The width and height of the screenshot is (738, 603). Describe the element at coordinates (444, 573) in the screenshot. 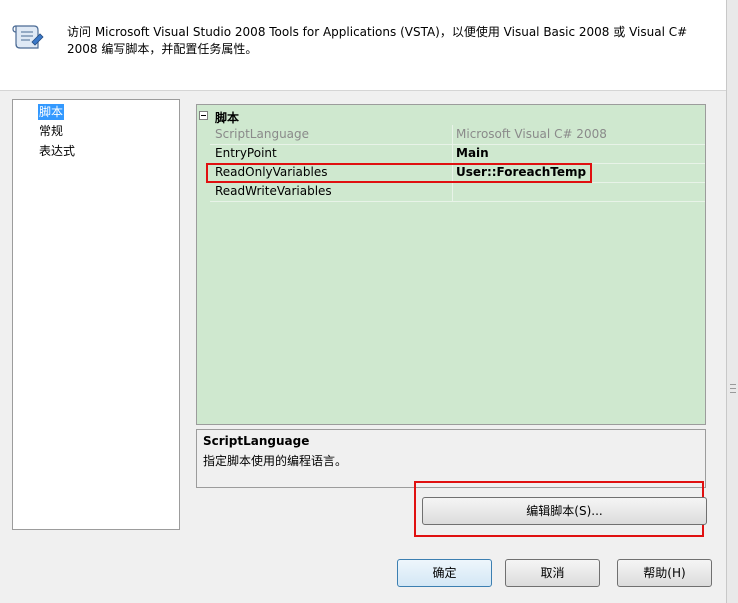

I see `ok-button: 确定` at that location.